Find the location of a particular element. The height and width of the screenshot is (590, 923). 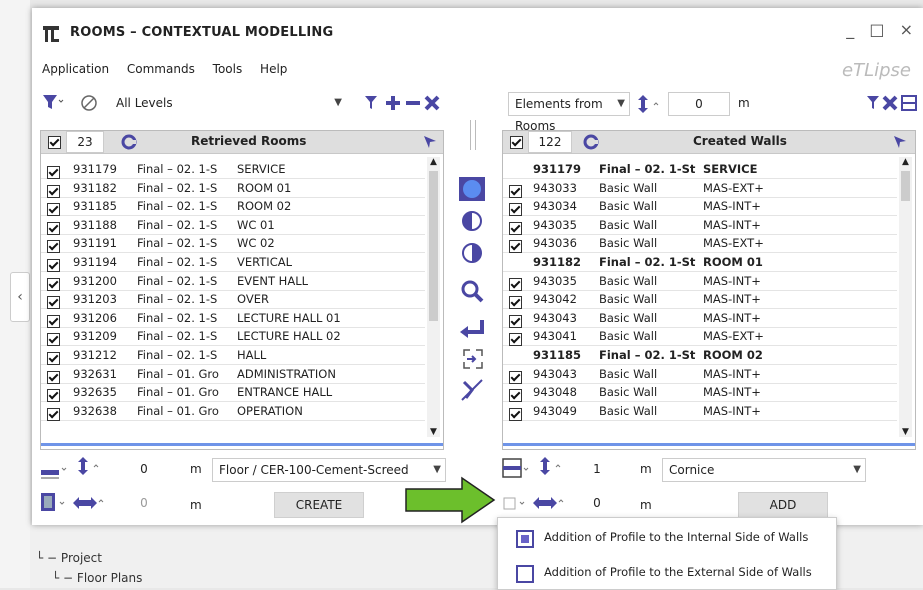

tree-item-floor-plans: └ − Floor Plans is located at coordinates (86, 578).